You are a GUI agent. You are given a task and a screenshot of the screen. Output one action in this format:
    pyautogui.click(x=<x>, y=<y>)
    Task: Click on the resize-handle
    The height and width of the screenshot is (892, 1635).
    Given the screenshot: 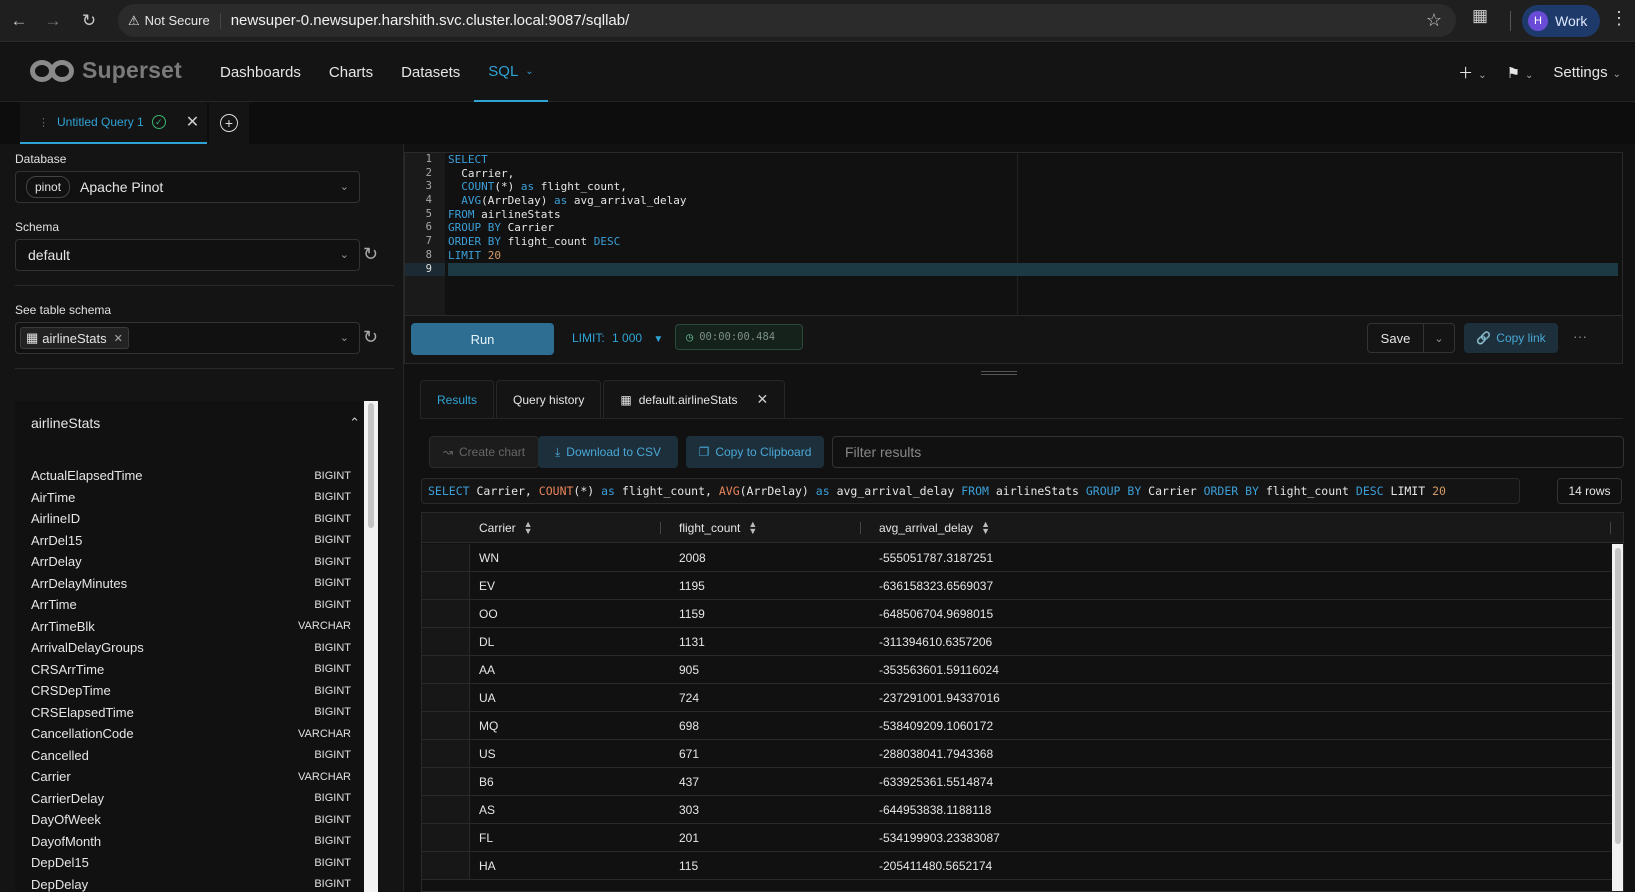 What is the action you would take?
    pyautogui.click(x=999, y=373)
    